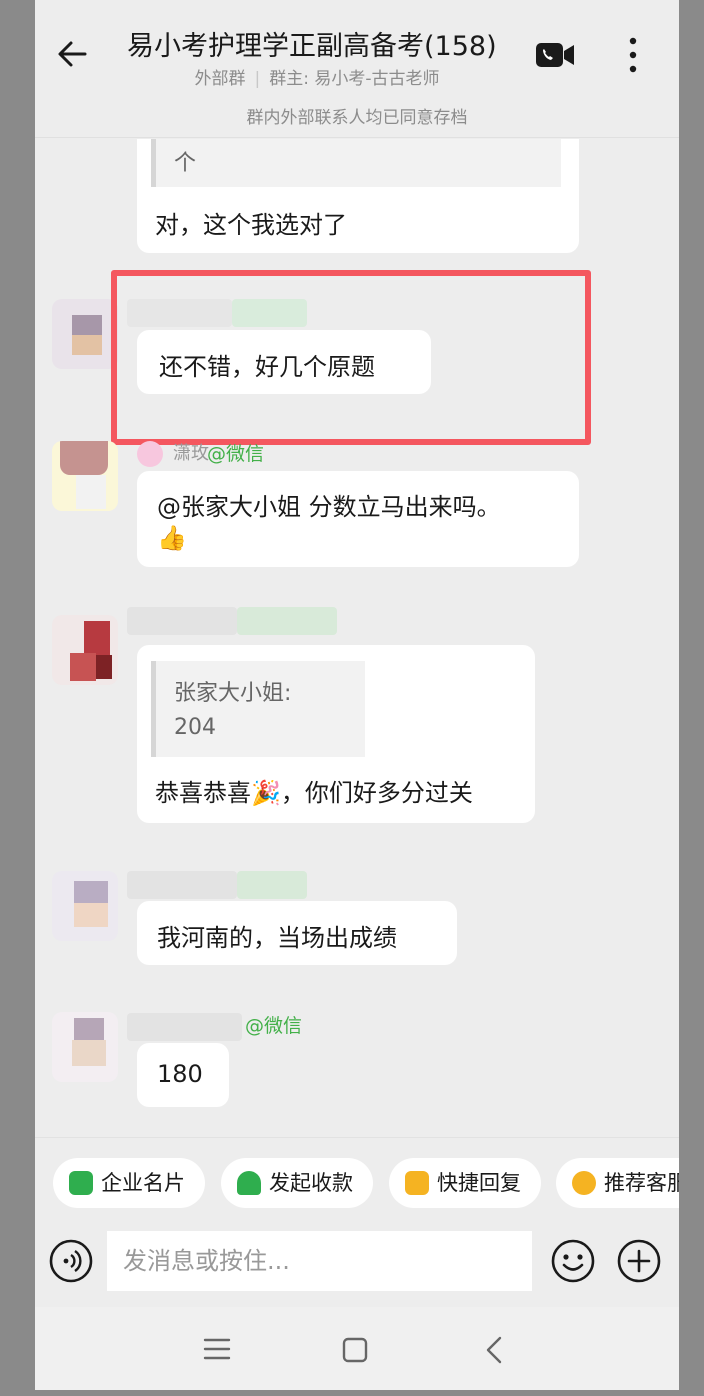 The width and height of the screenshot is (704, 1396). I want to click on quoted-sender: 张家大小姐:, so click(233, 693).